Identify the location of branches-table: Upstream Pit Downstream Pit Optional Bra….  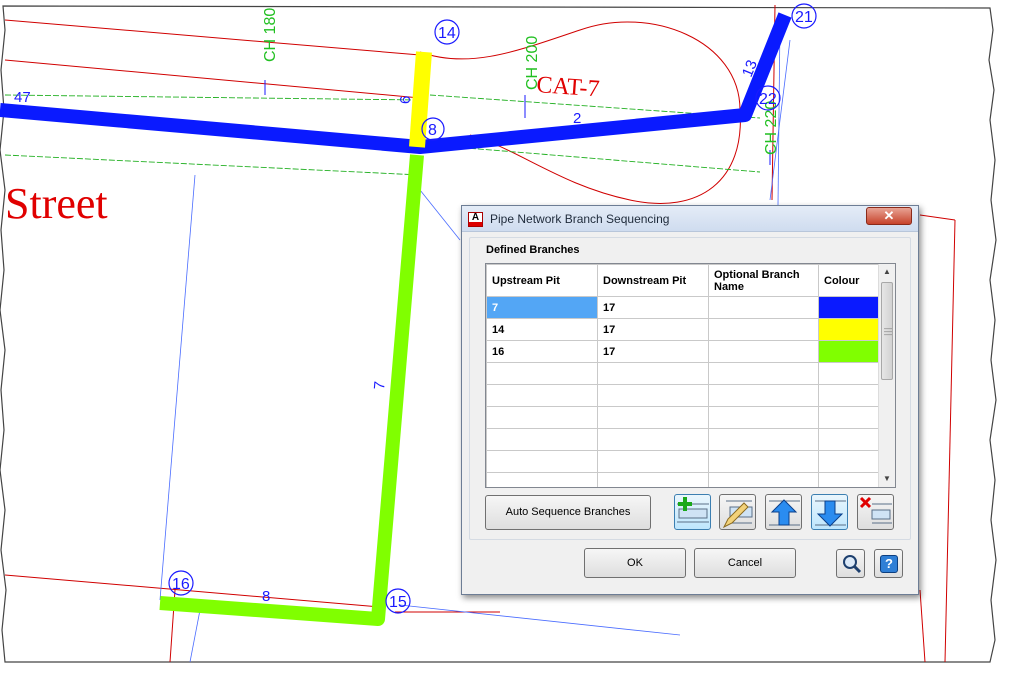
(682, 375).